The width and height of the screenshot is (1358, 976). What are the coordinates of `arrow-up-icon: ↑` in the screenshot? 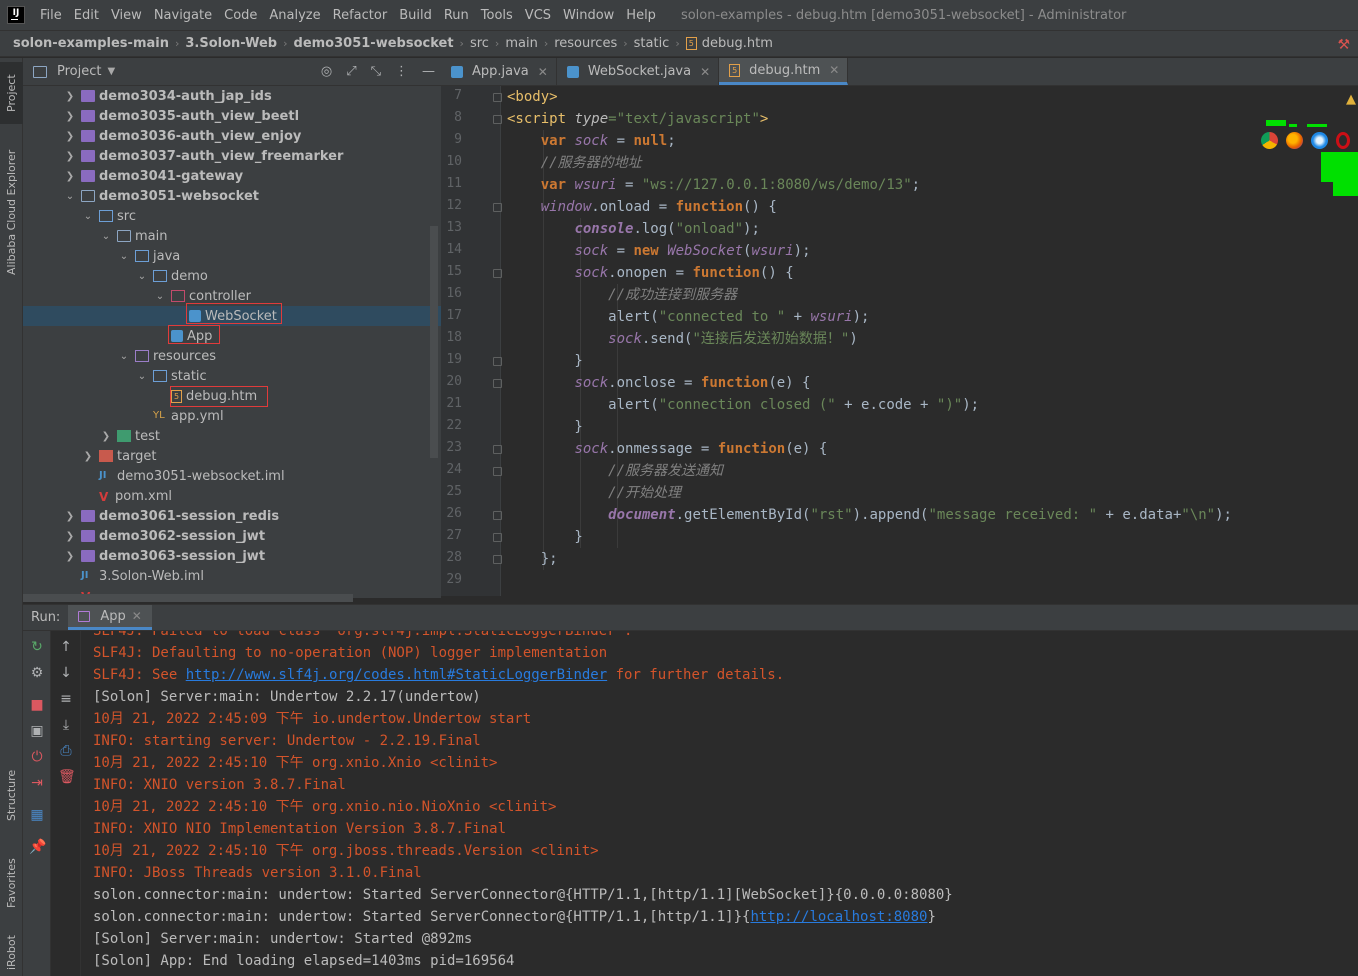 It's located at (66, 647).